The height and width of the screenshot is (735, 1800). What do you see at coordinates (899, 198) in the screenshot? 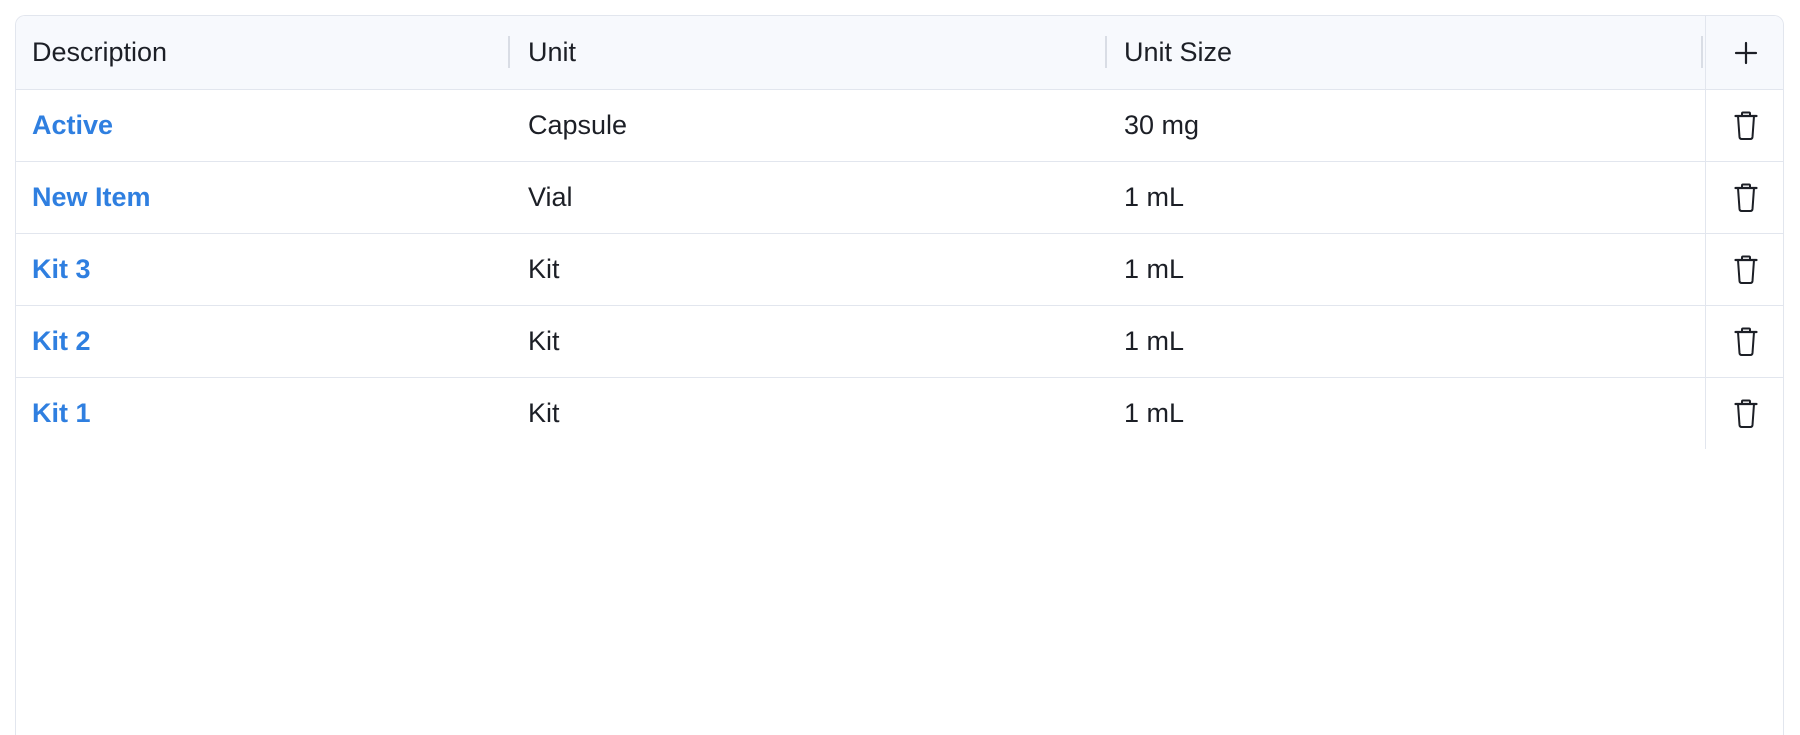
I see `table-row: New Item Vial 1 mL` at bounding box center [899, 198].